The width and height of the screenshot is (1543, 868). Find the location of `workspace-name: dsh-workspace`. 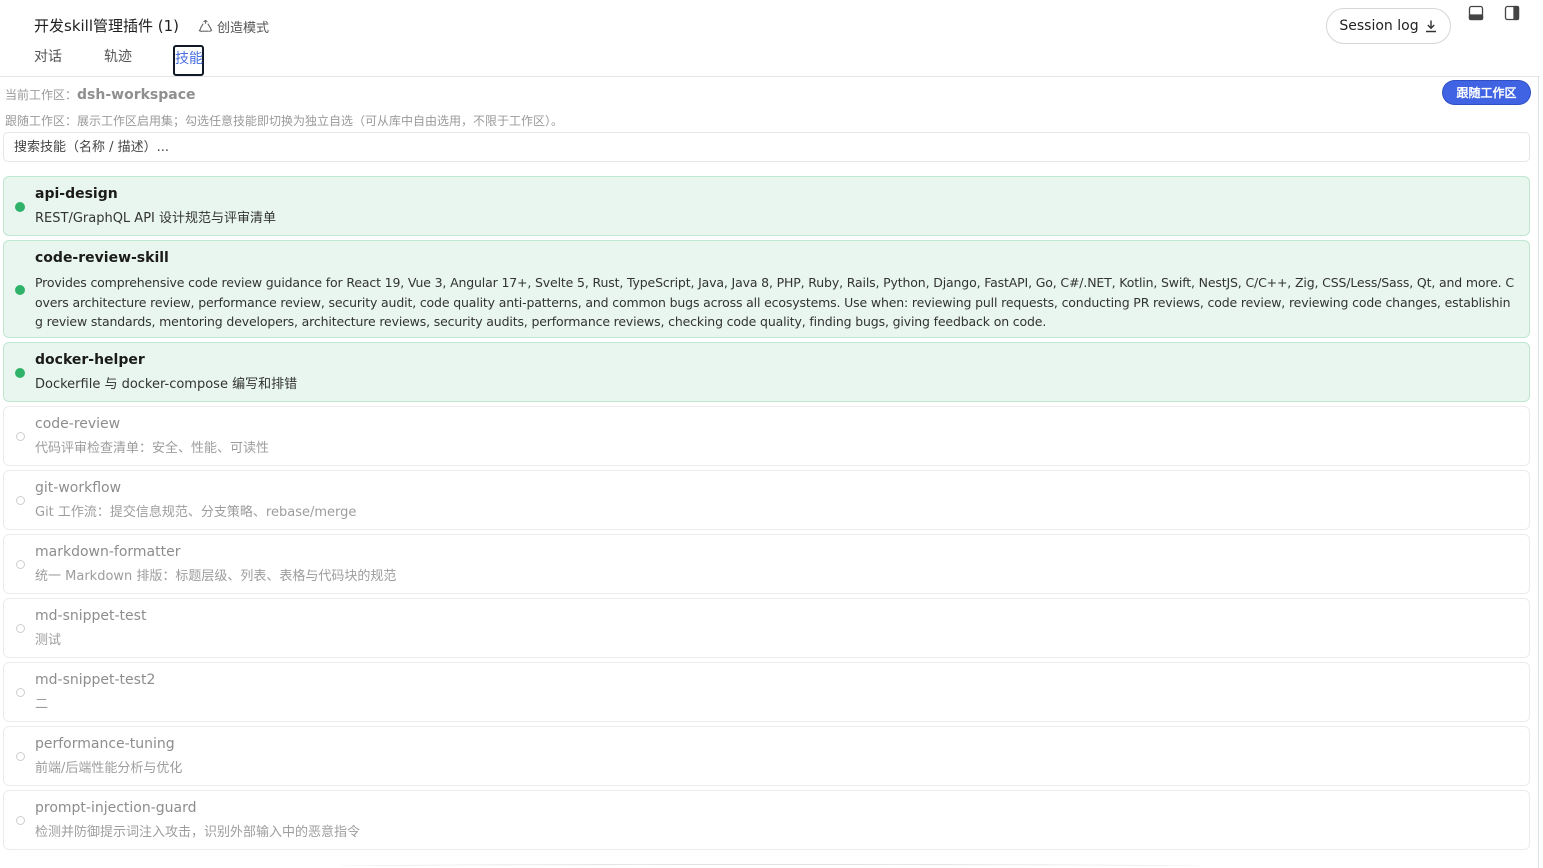

workspace-name: dsh-workspace is located at coordinates (136, 95).